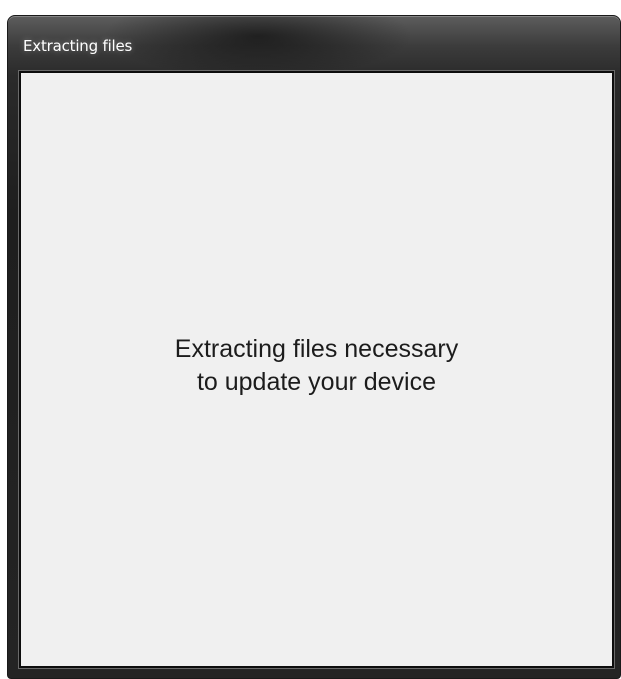  I want to click on window-title: Extracting files, so click(78, 46).